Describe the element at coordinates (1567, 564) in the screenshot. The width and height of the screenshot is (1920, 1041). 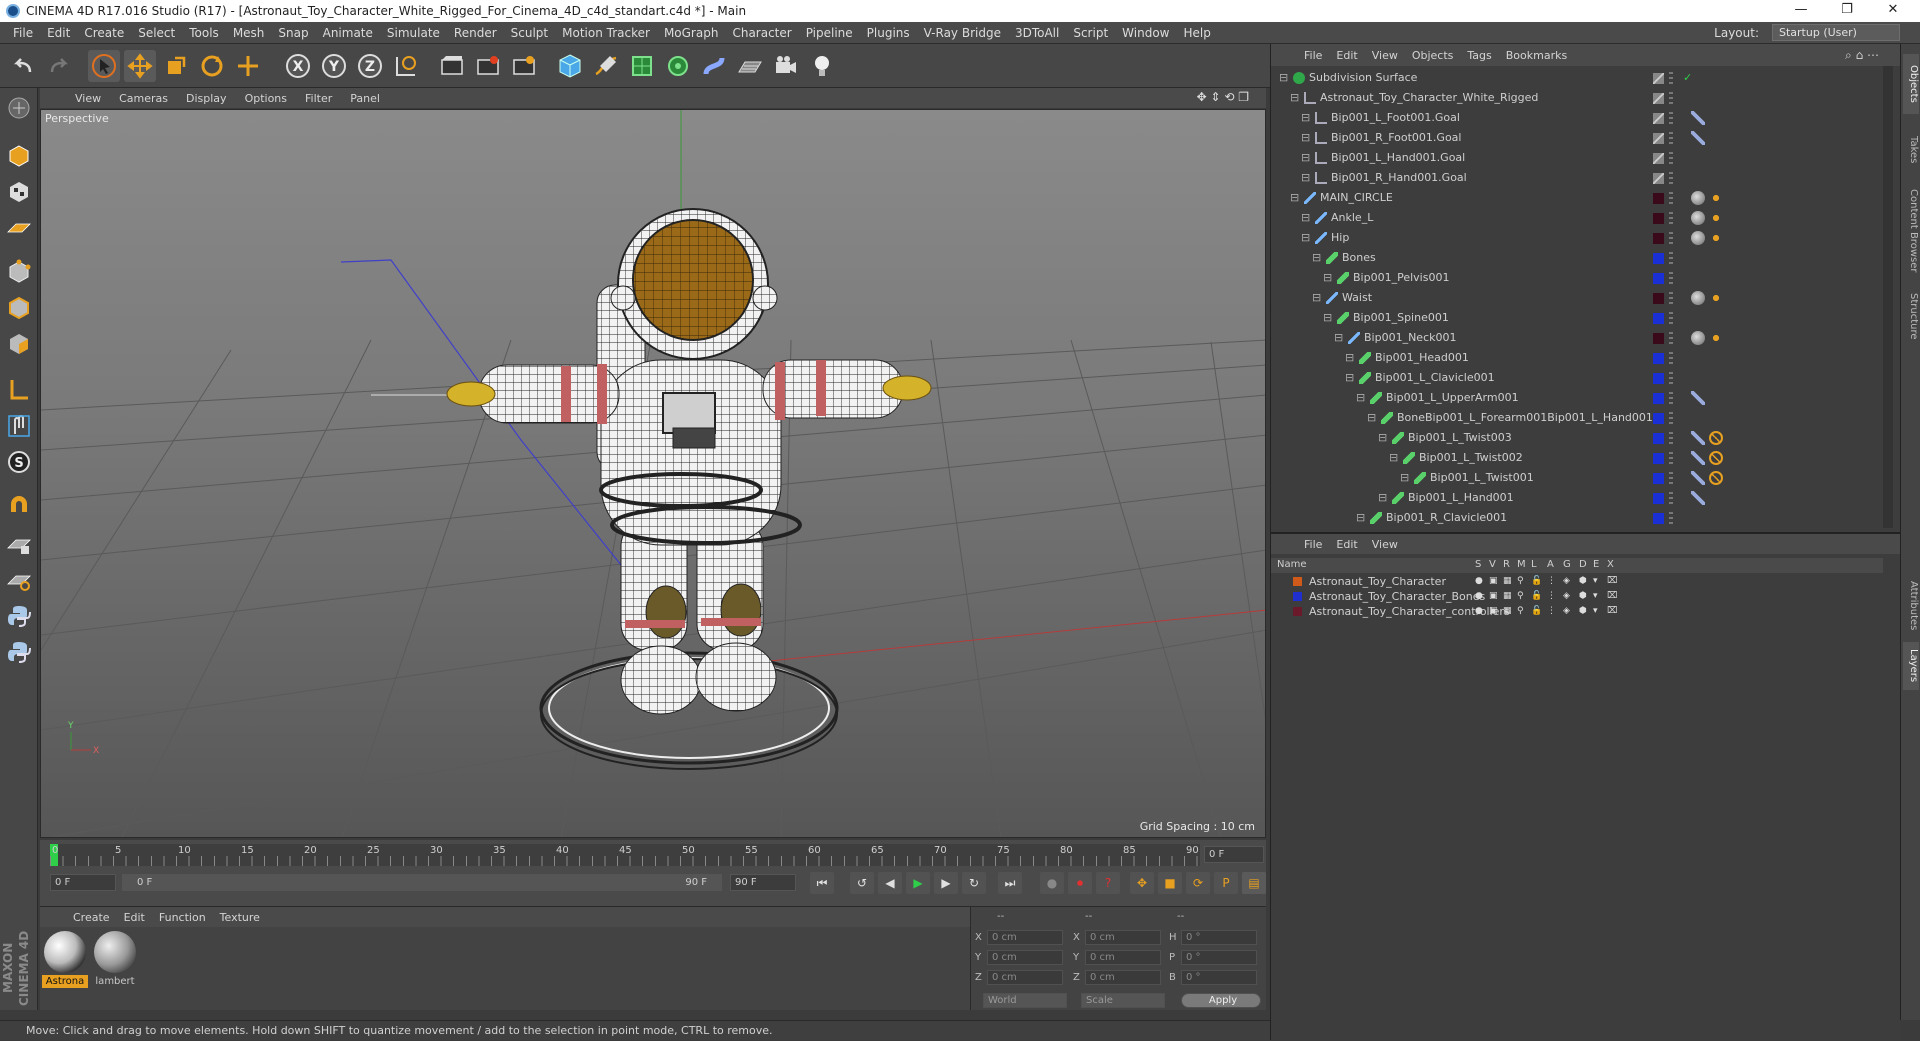
I see `layer-column-g: G` at that location.